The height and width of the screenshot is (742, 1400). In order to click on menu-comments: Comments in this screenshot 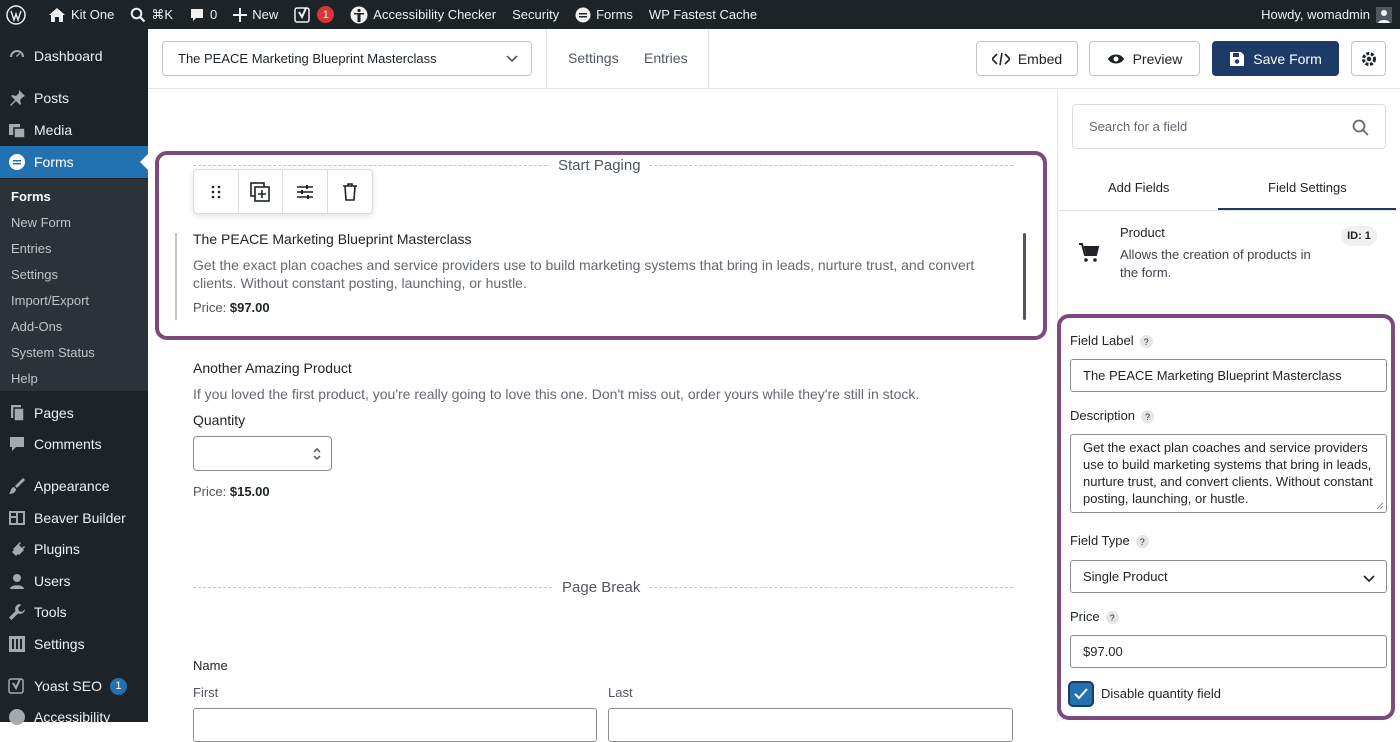, I will do `click(74, 444)`.